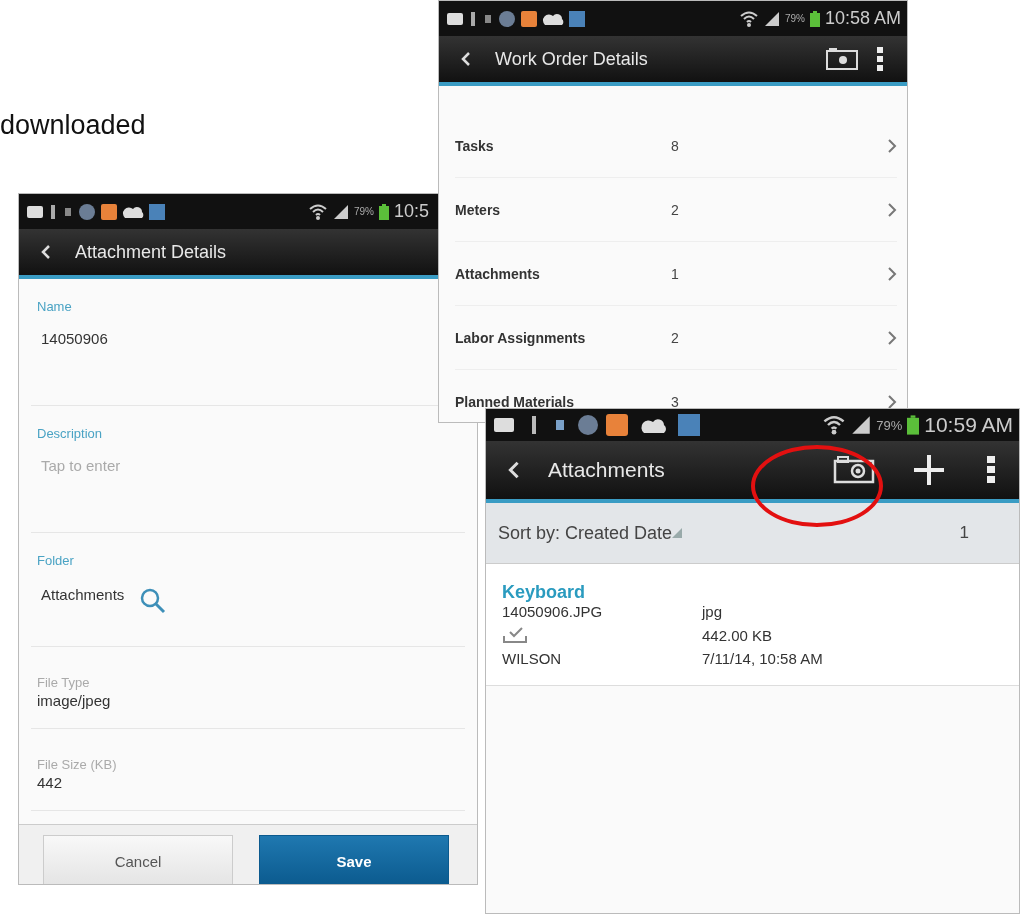 The height and width of the screenshot is (914, 1020). What do you see at coordinates (73, 125) in the screenshot?
I see `caption-text: downloaded` at bounding box center [73, 125].